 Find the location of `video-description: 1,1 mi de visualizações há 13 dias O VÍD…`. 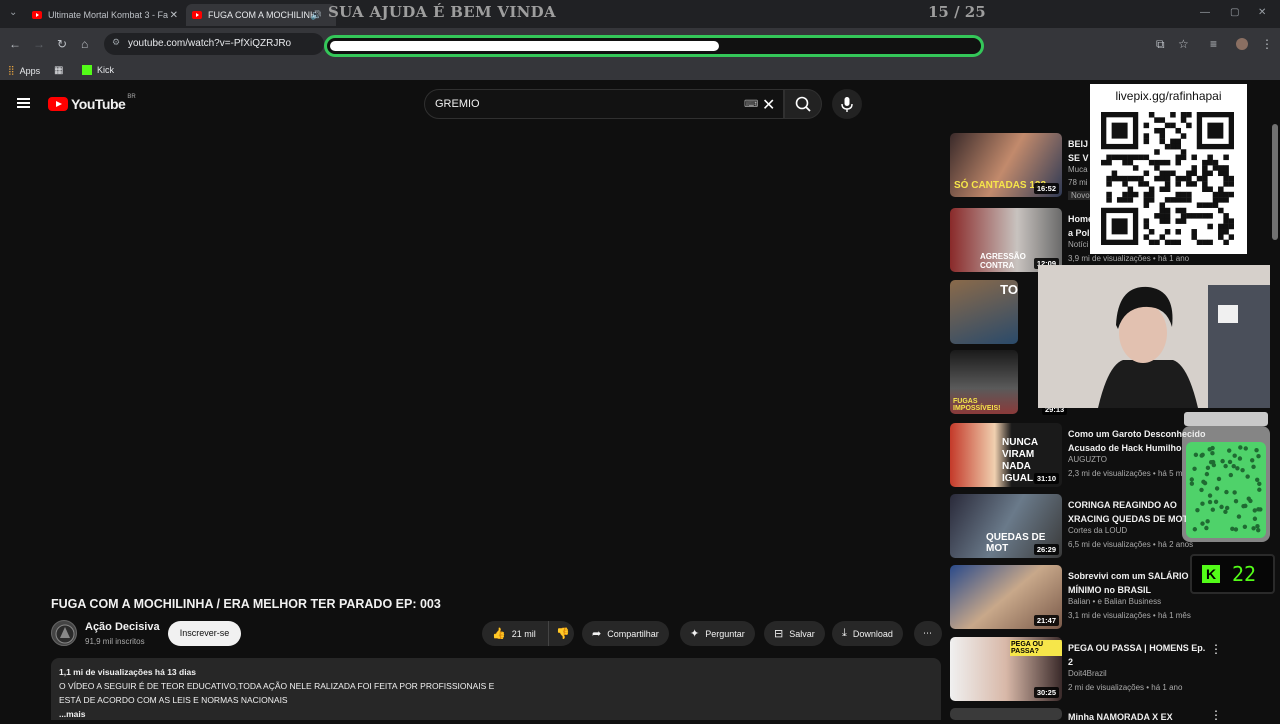

video-description: 1,1 mi de visualizações há 13 dias O VÍD… is located at coordinates (496, 689).